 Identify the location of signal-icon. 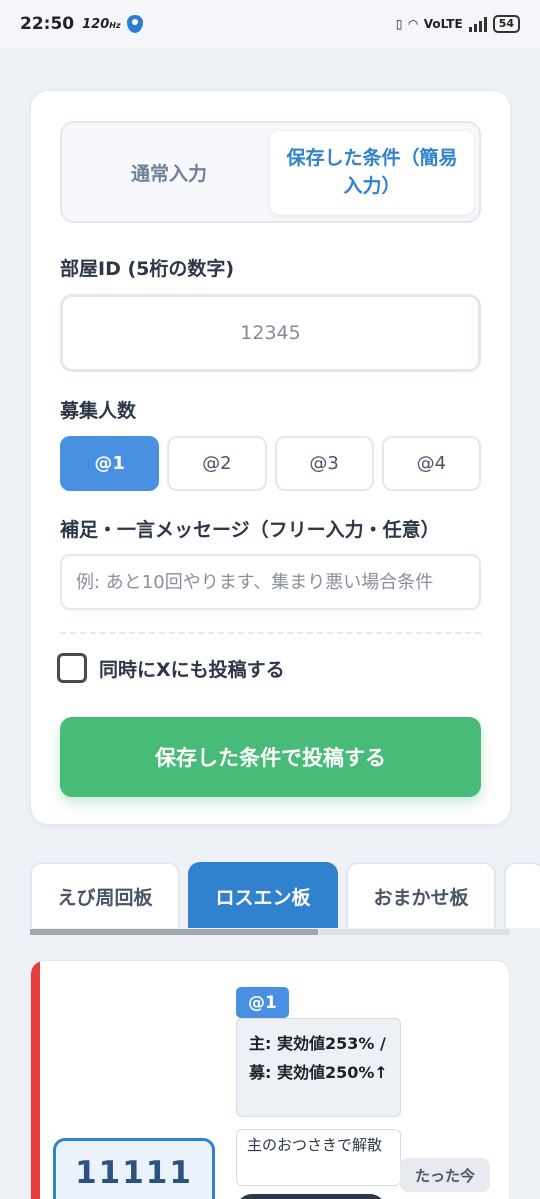
(477, 24).